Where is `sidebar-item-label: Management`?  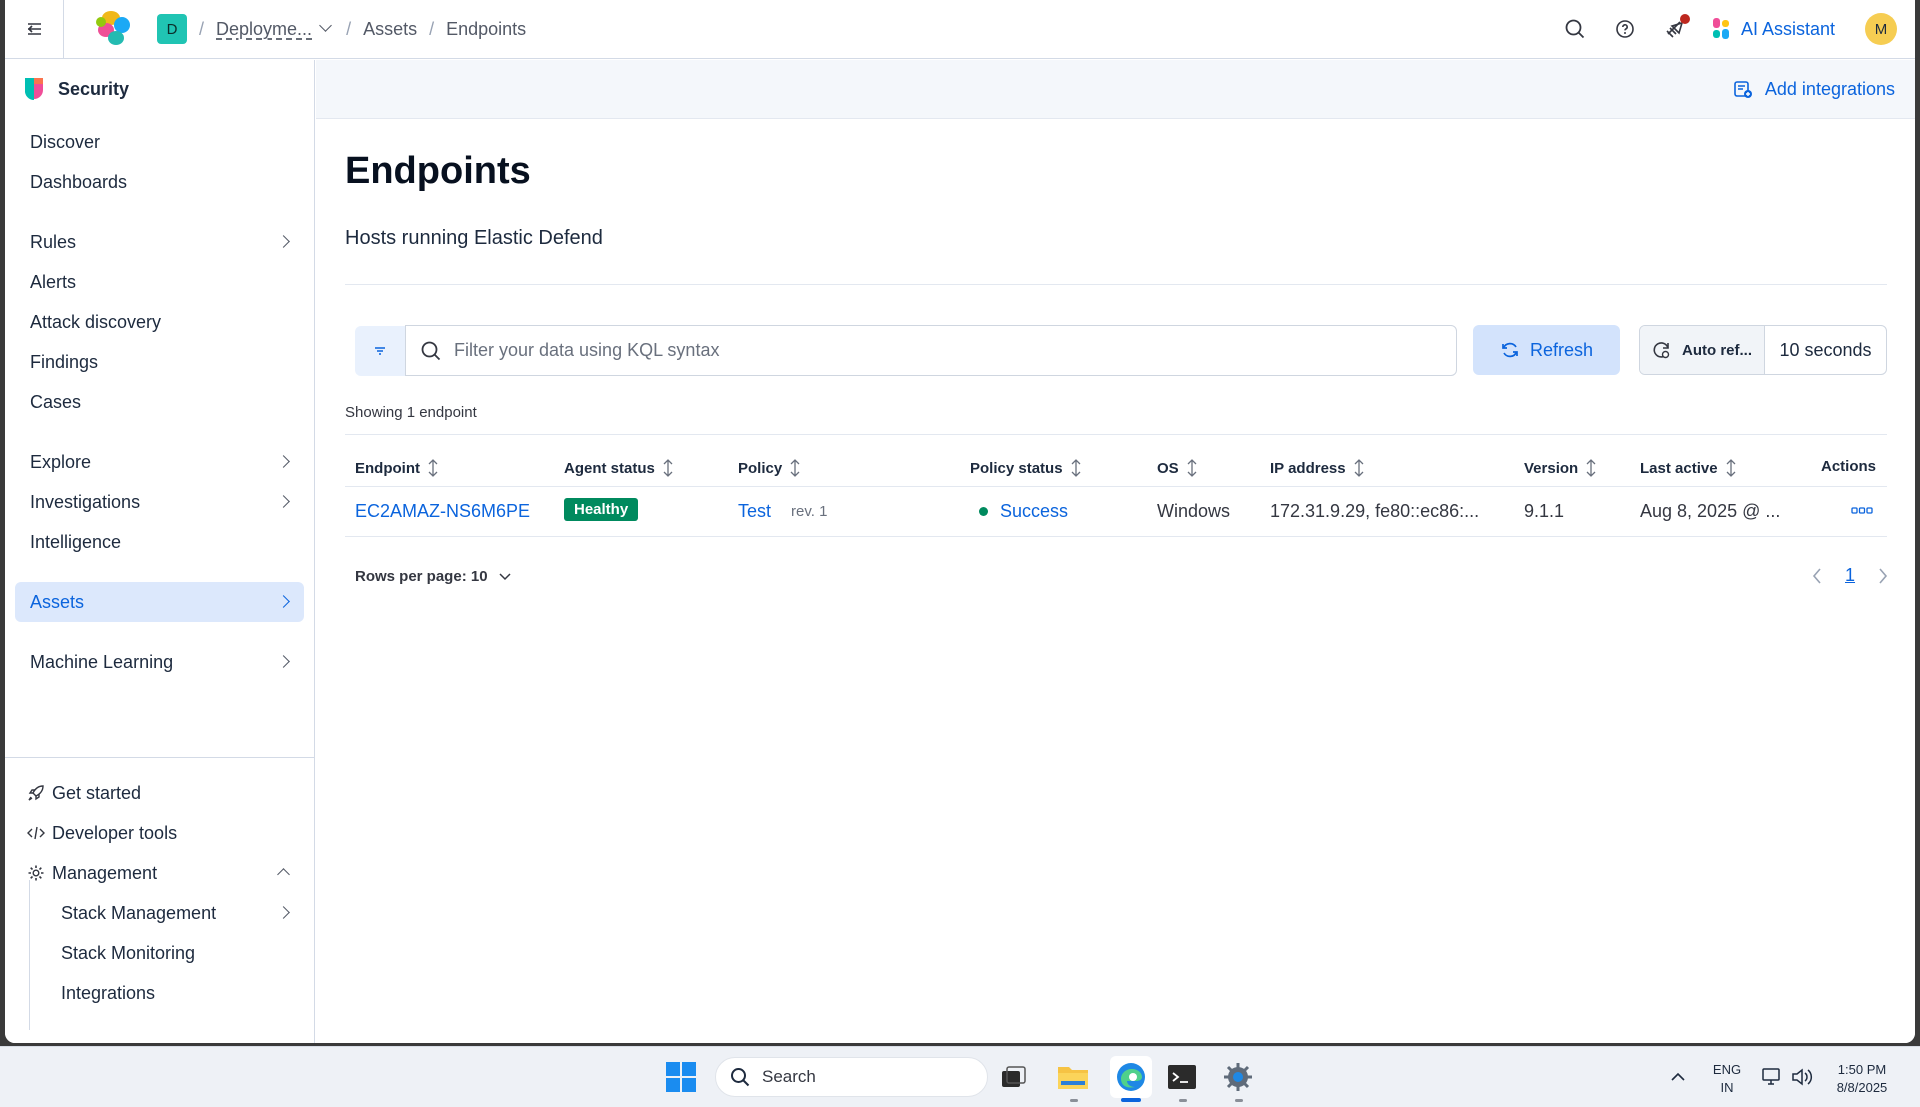 sidebar-item-label: Management is located at coordinates (105, 872).